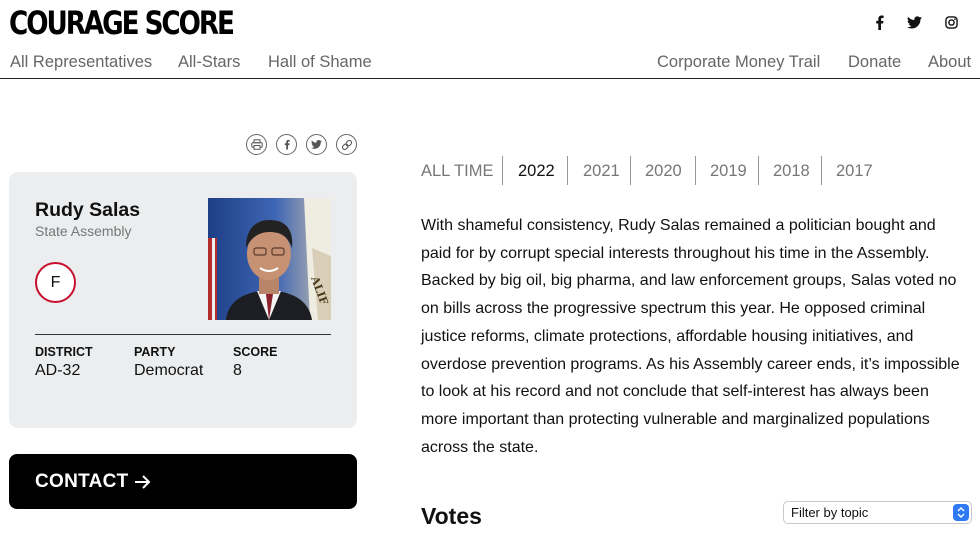 The width and height of the screenshot is (980, 534). What do you see at coordinates (64, 352) in the screenshot?
I see `district-label: DISTRICT` at bounding box center [64, 352].